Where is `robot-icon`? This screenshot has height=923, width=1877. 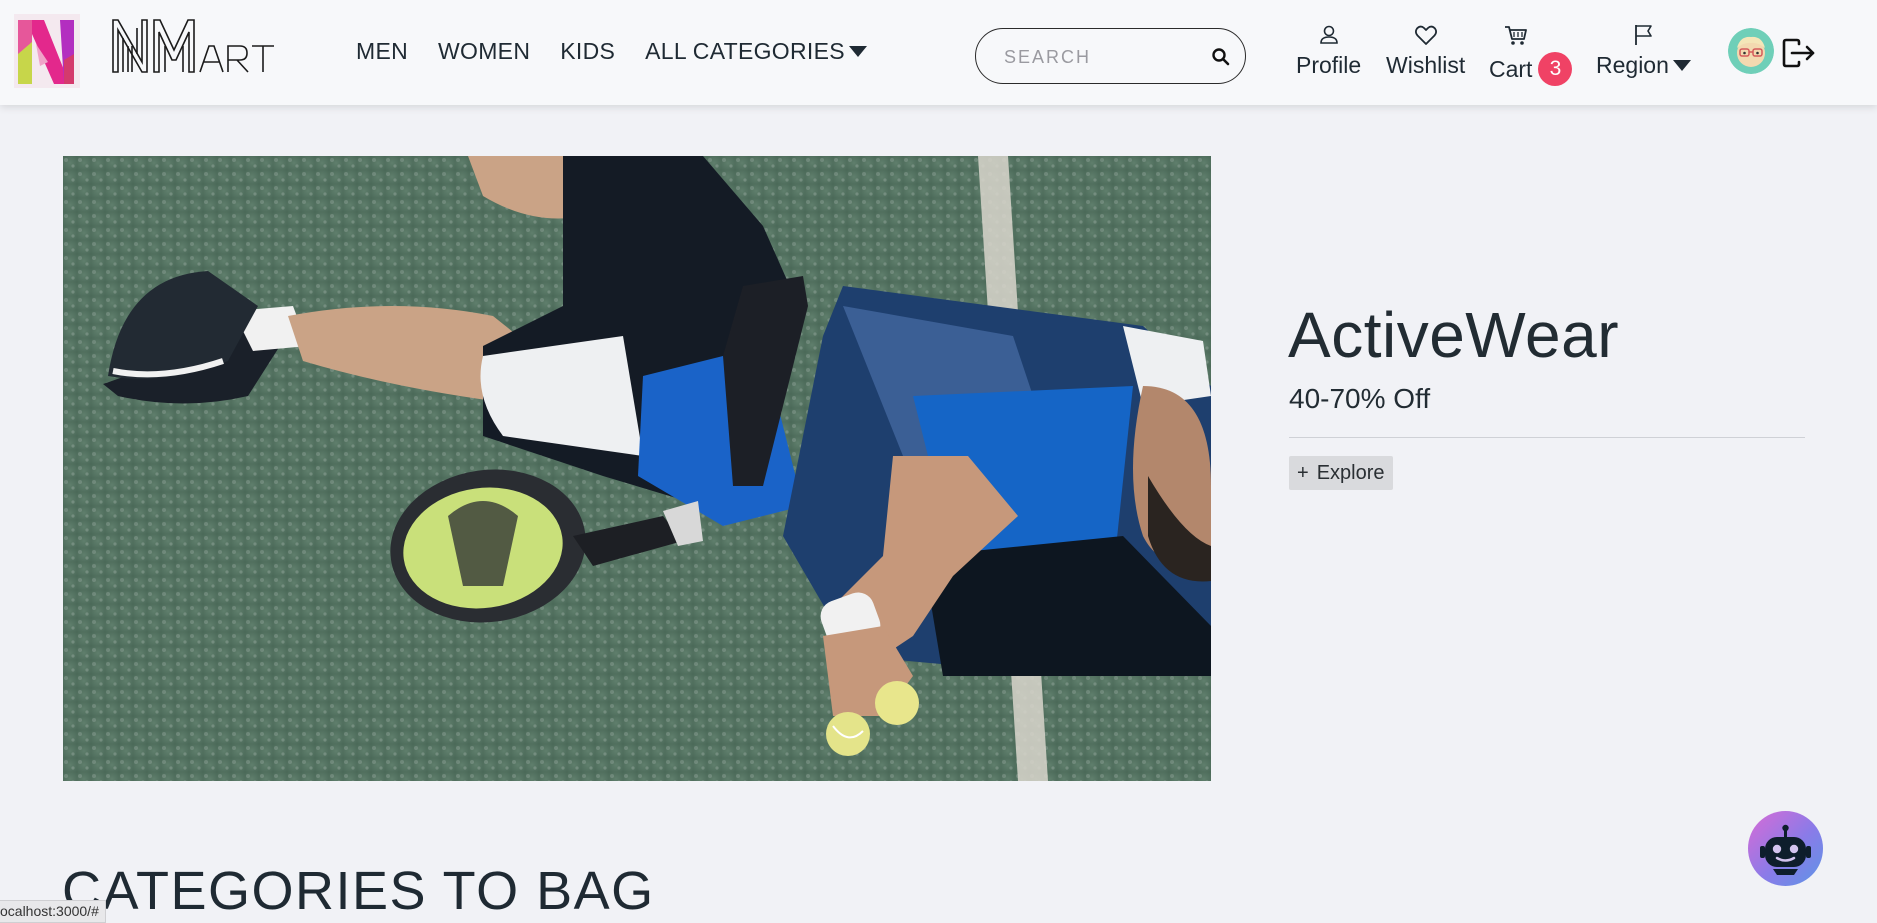 robot-icon is located at coordinates (1785, 849).